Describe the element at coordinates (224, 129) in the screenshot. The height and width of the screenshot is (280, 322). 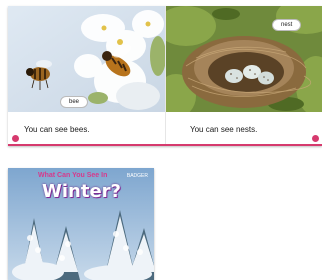
I see `right-caption: You can see nests.` at that location.